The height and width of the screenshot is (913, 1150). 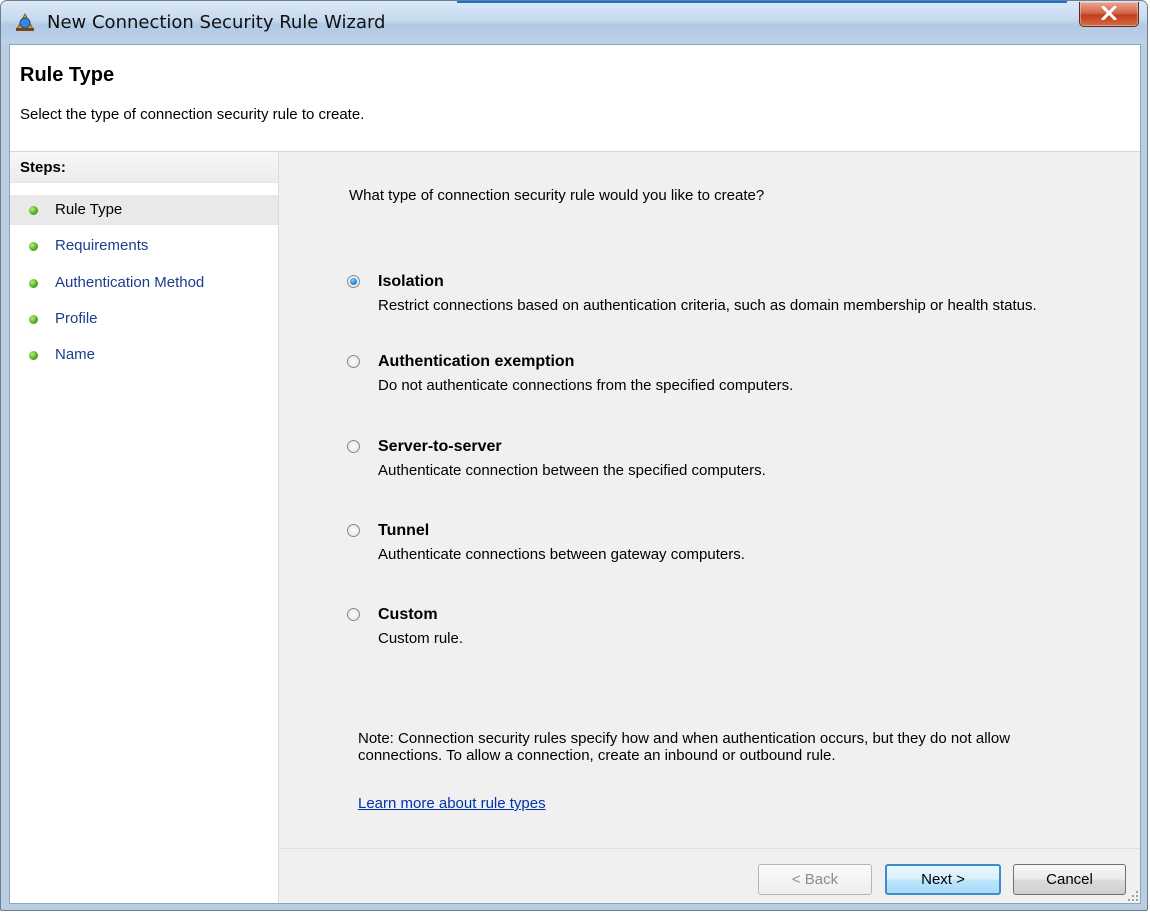 I want to click on option-title: Isolation, so click(x=411, y=282).